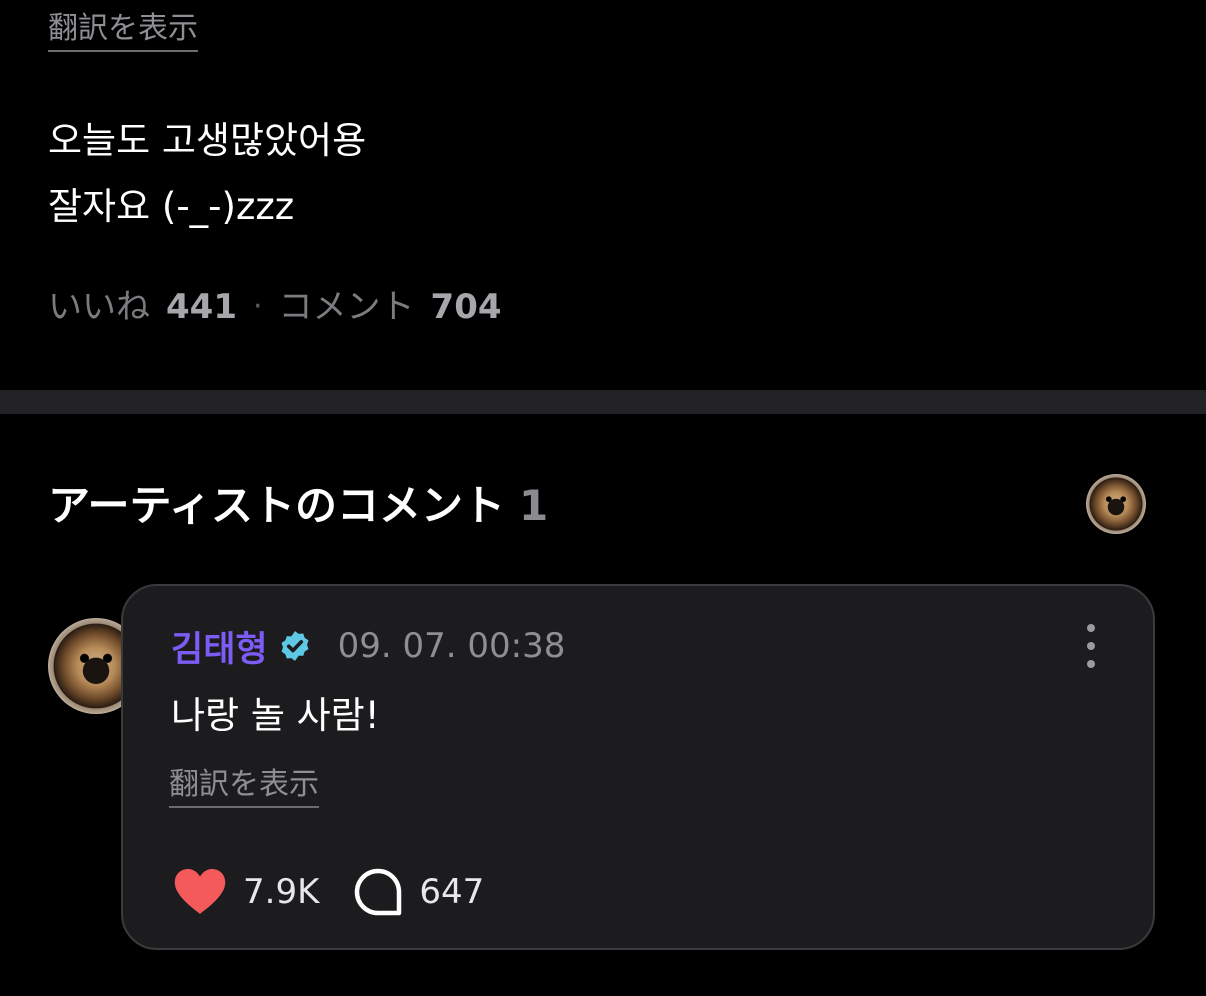 The image size is (1206, 996). I want to click on more-vertical-icon, so click(1091, 646).